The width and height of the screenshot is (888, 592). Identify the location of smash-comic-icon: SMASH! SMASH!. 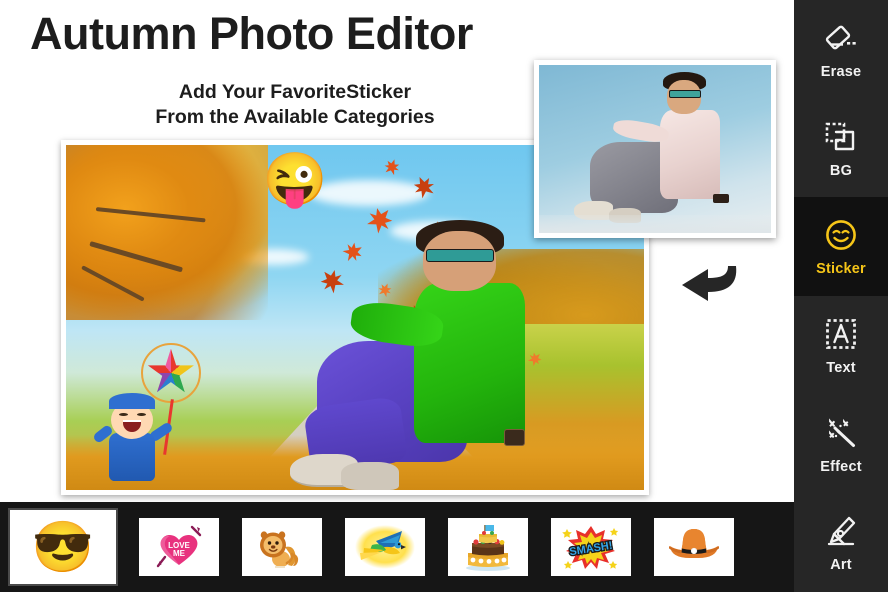
(590, 547).